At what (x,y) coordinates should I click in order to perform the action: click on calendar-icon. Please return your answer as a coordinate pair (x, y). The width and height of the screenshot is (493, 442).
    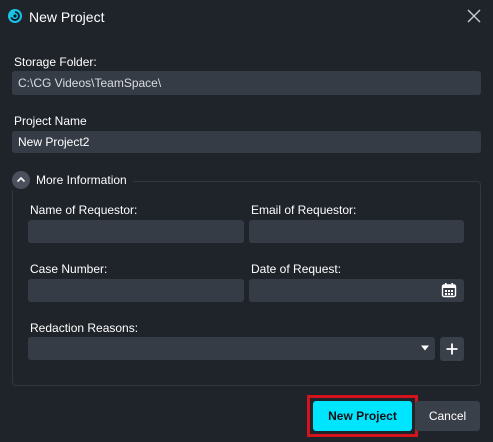
    Looking at the image, I should click on (449, 290).